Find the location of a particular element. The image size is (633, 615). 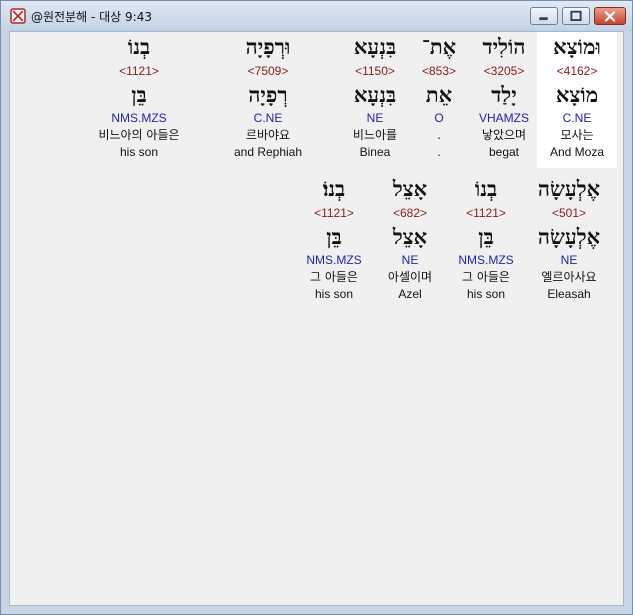

lemma-word: אָצֵל is located at coordinates (410, 236).